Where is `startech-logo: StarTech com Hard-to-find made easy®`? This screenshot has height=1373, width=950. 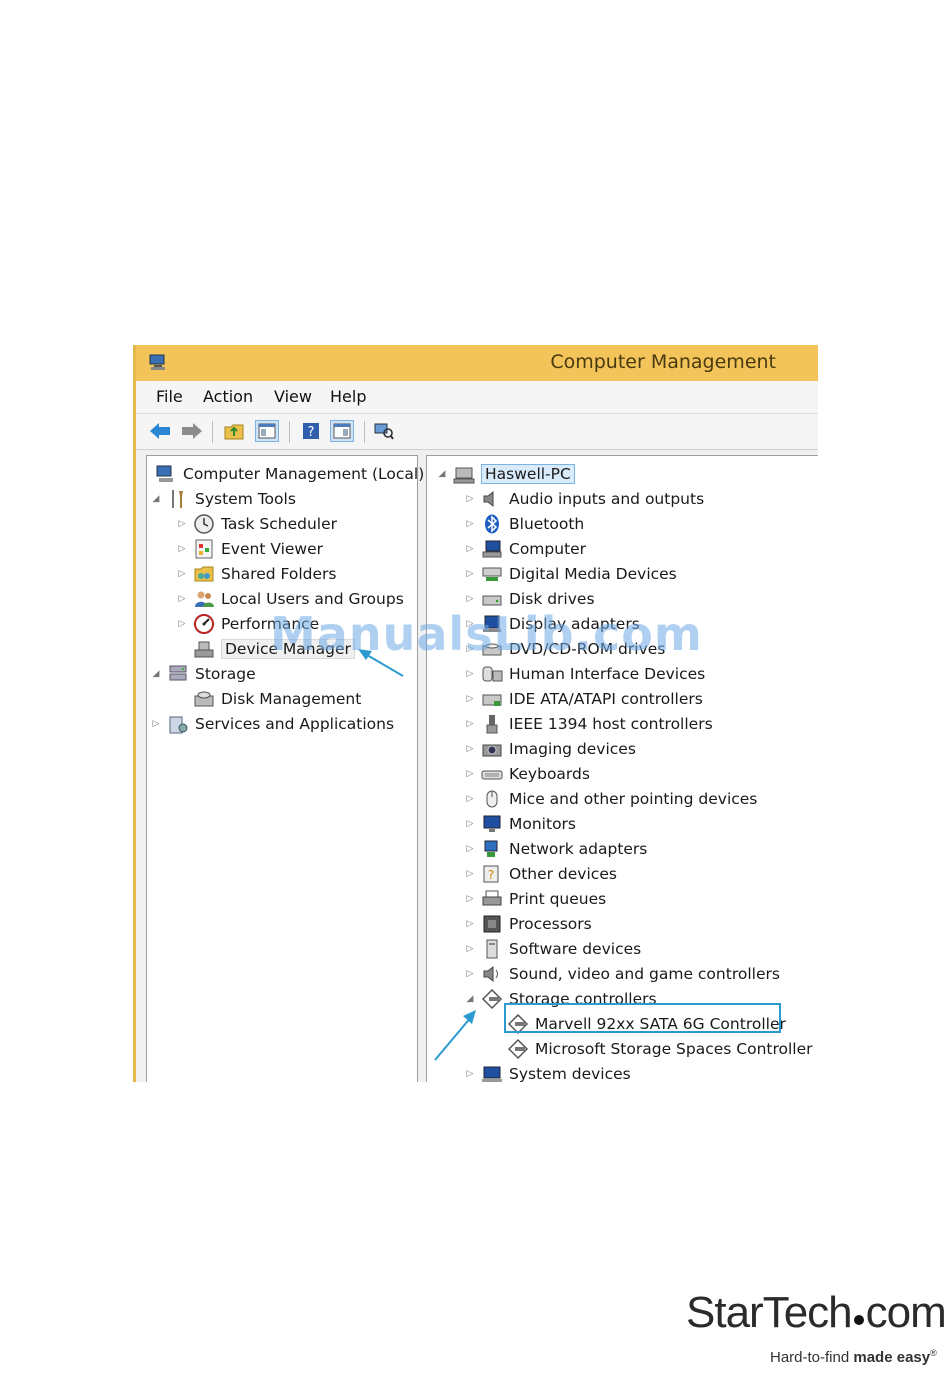 startech-logo: StarTech com Hard-to-find made easy® is located at coordinates (816, 1327).